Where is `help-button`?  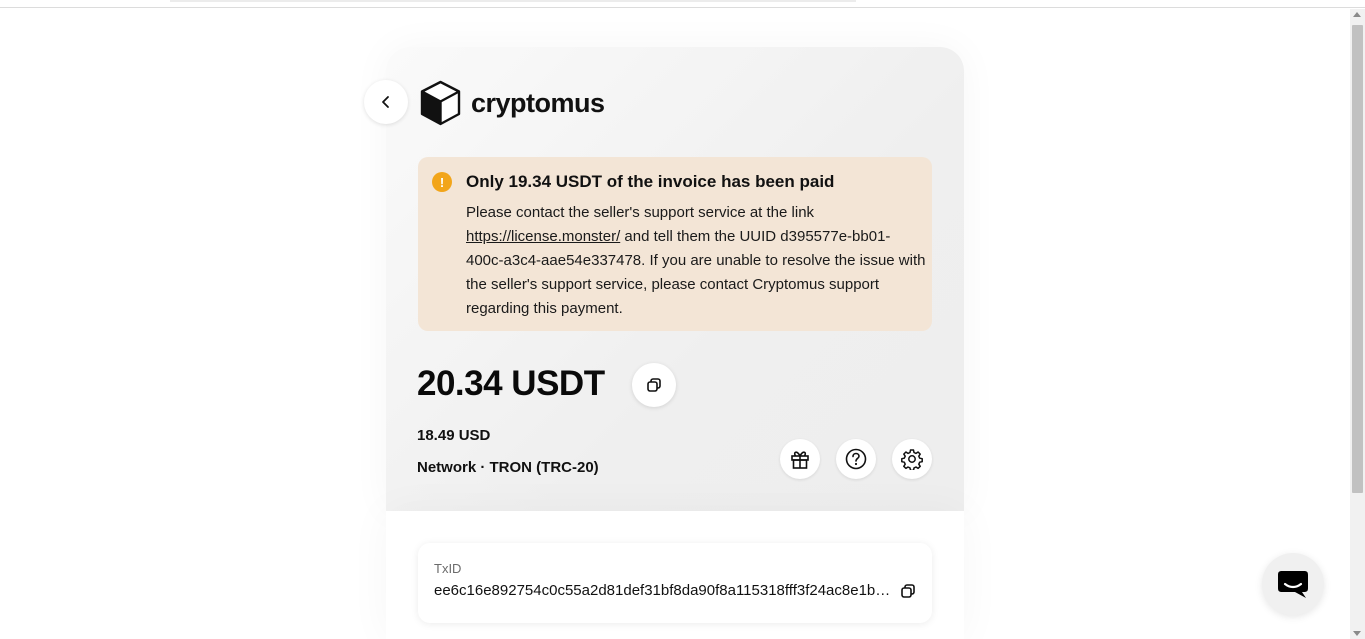
help-button is located at coordinates (856, 459).